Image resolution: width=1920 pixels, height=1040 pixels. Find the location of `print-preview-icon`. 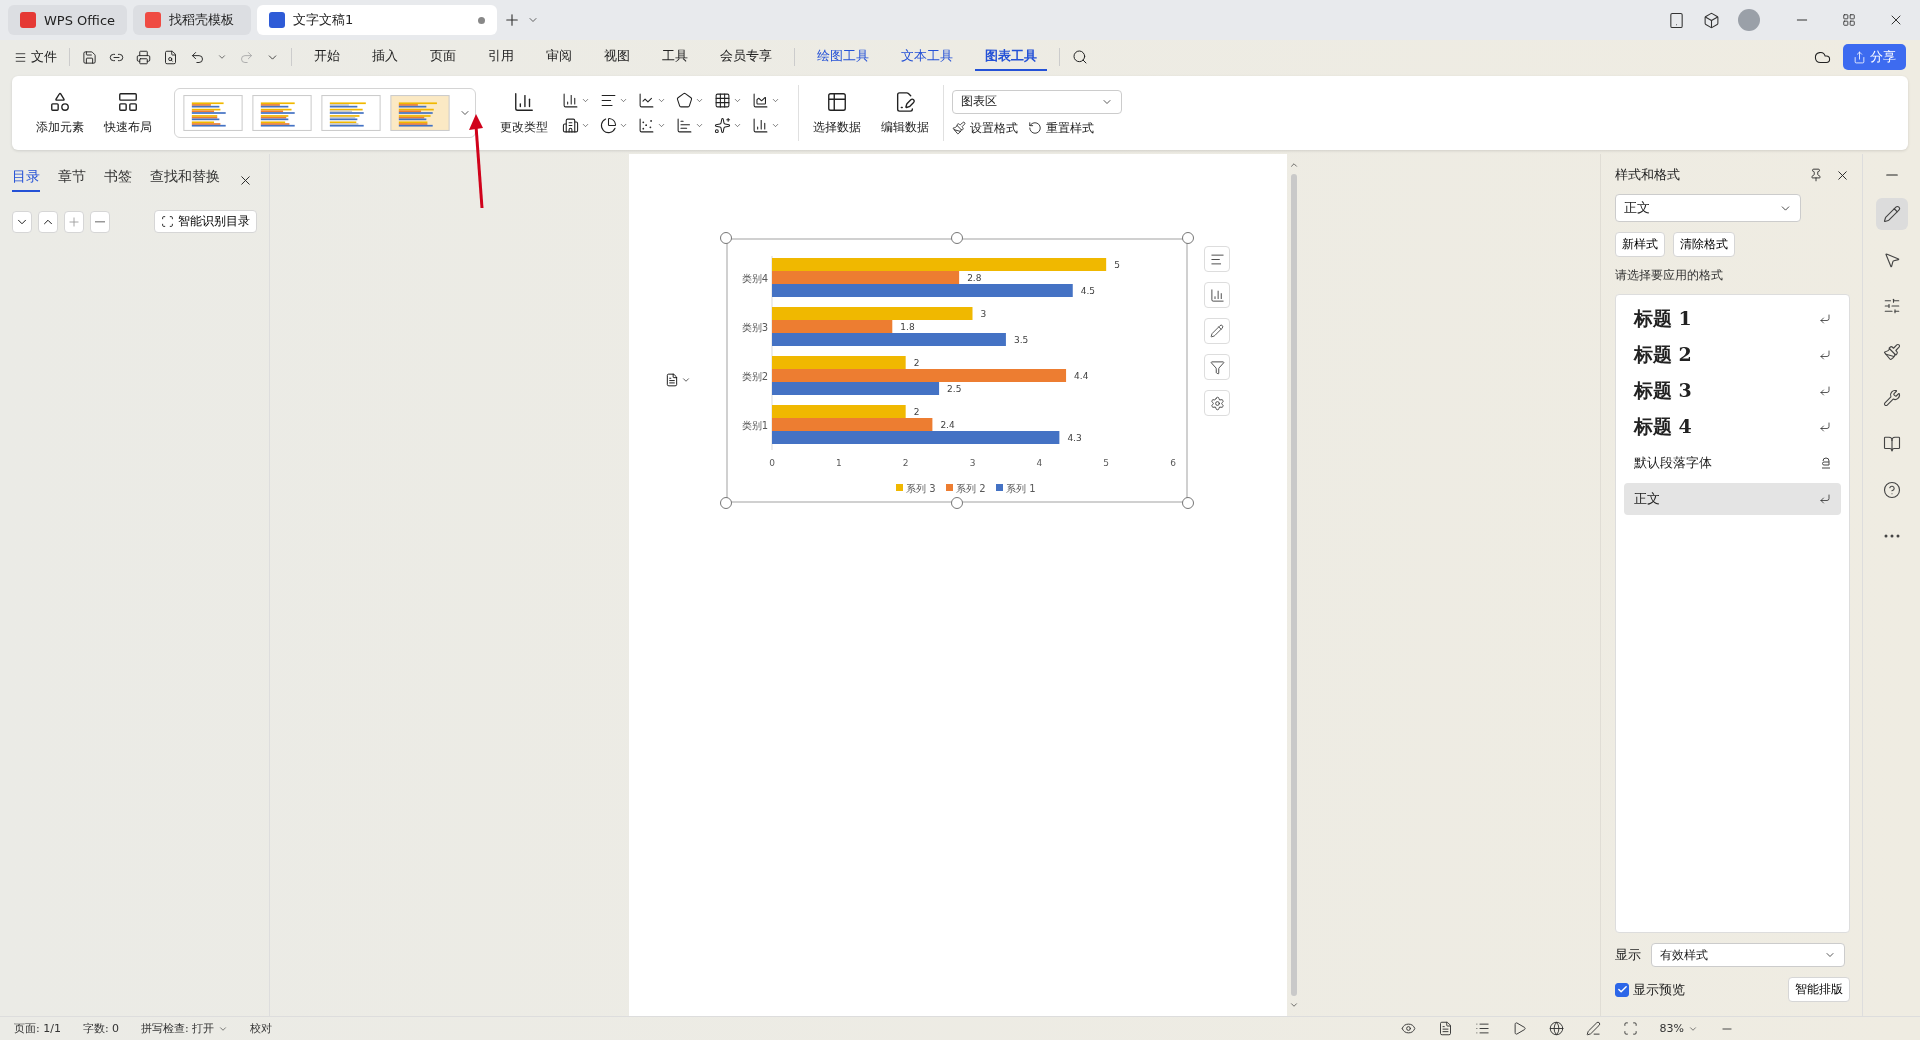

print-preview-icon is located at coordinates (170, 57).